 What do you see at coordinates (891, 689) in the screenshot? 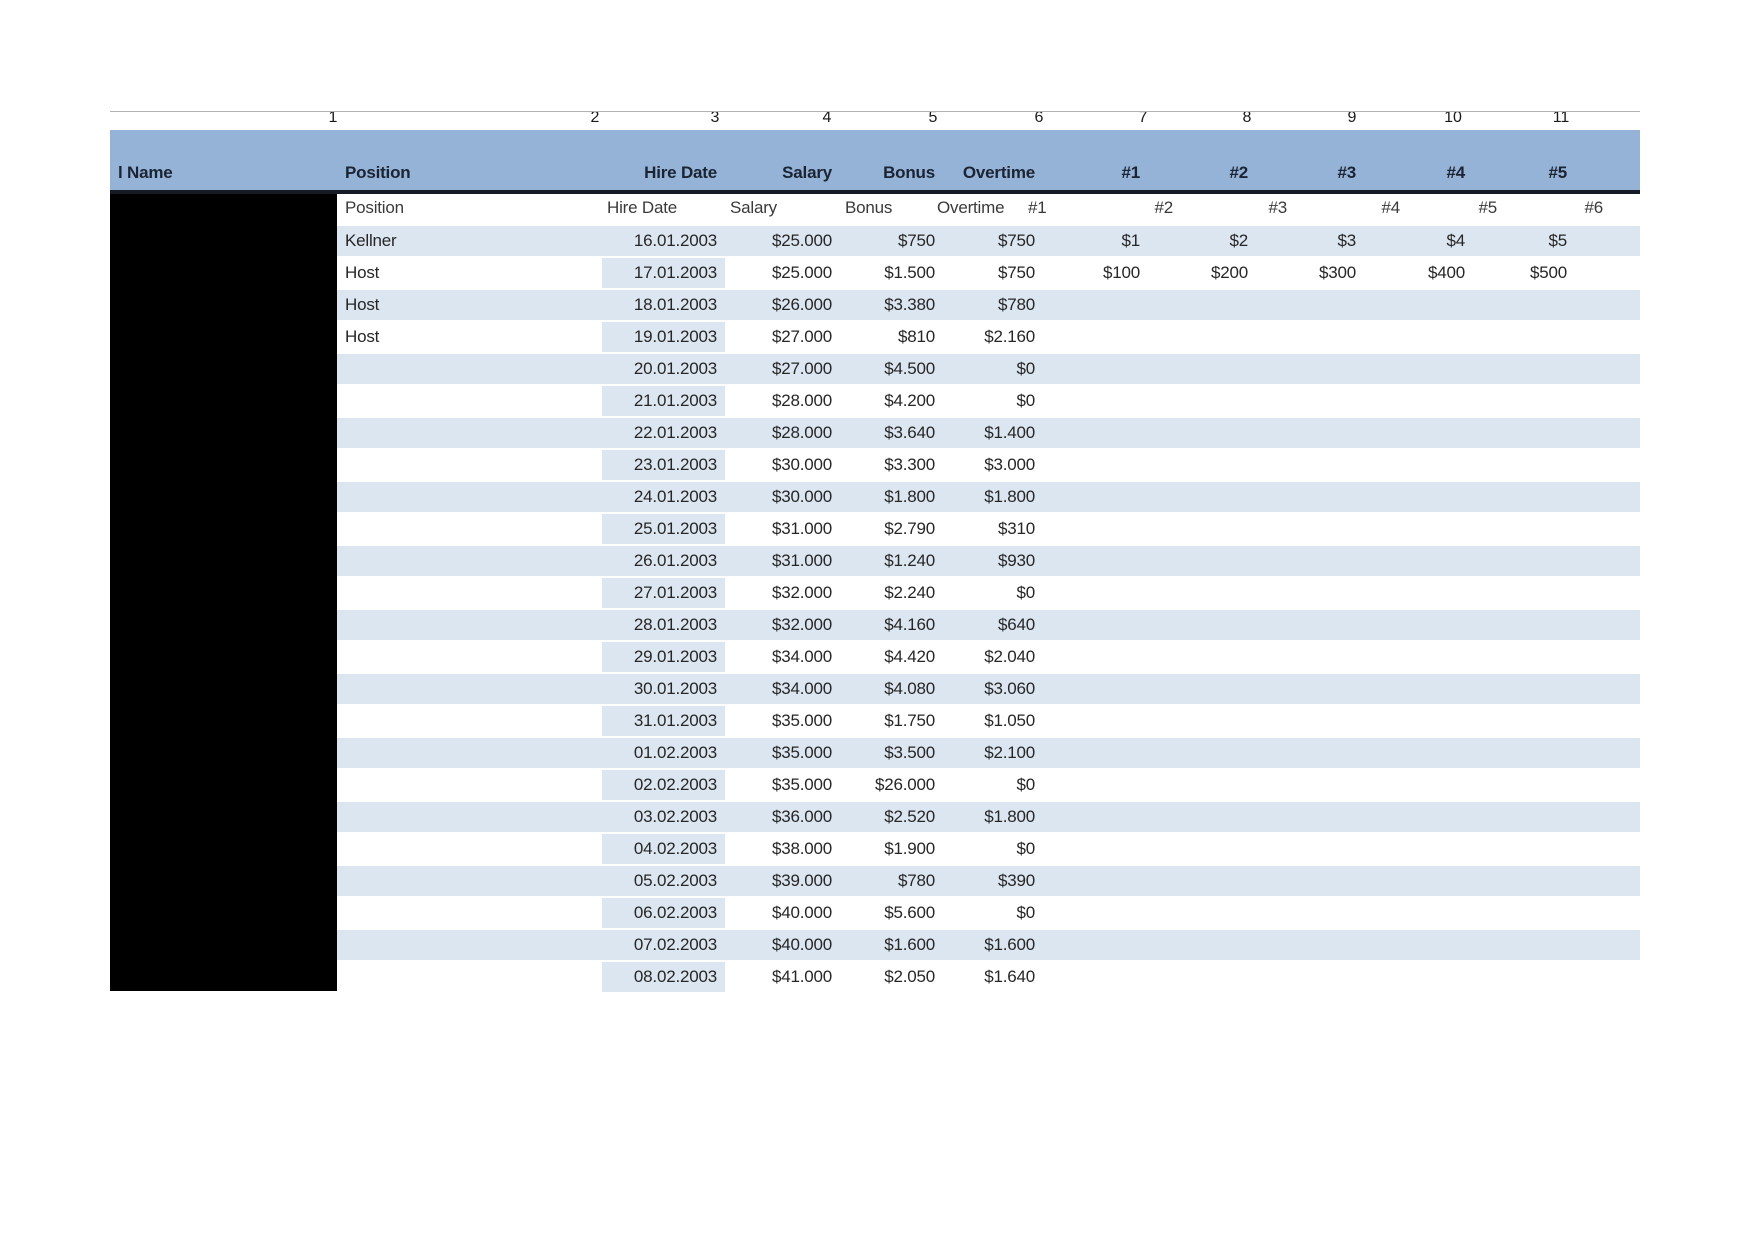
I see `bonus-cell: $4.080` at bounding box center [891, 689].